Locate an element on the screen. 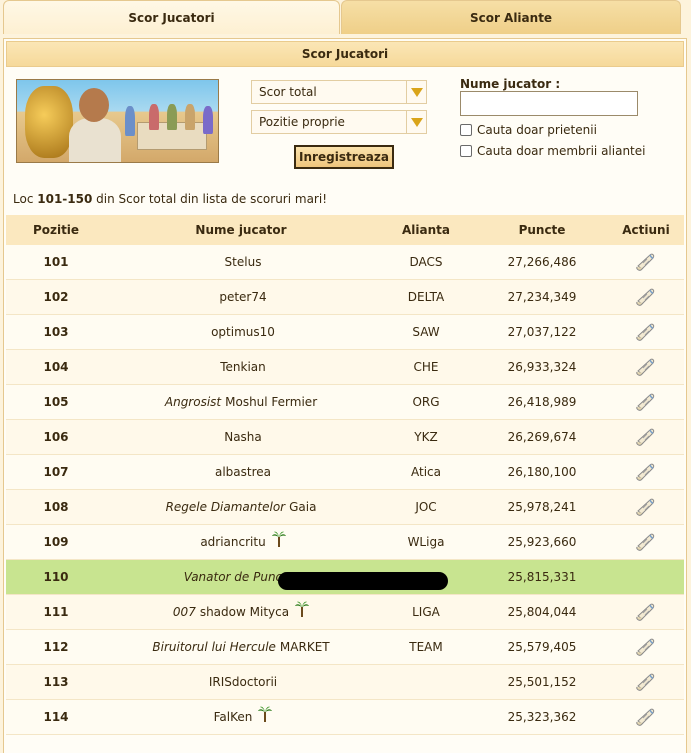 The height and width of the screenshot is (753, 691). player-link: Tenkian is located at coordinates (241, 367).